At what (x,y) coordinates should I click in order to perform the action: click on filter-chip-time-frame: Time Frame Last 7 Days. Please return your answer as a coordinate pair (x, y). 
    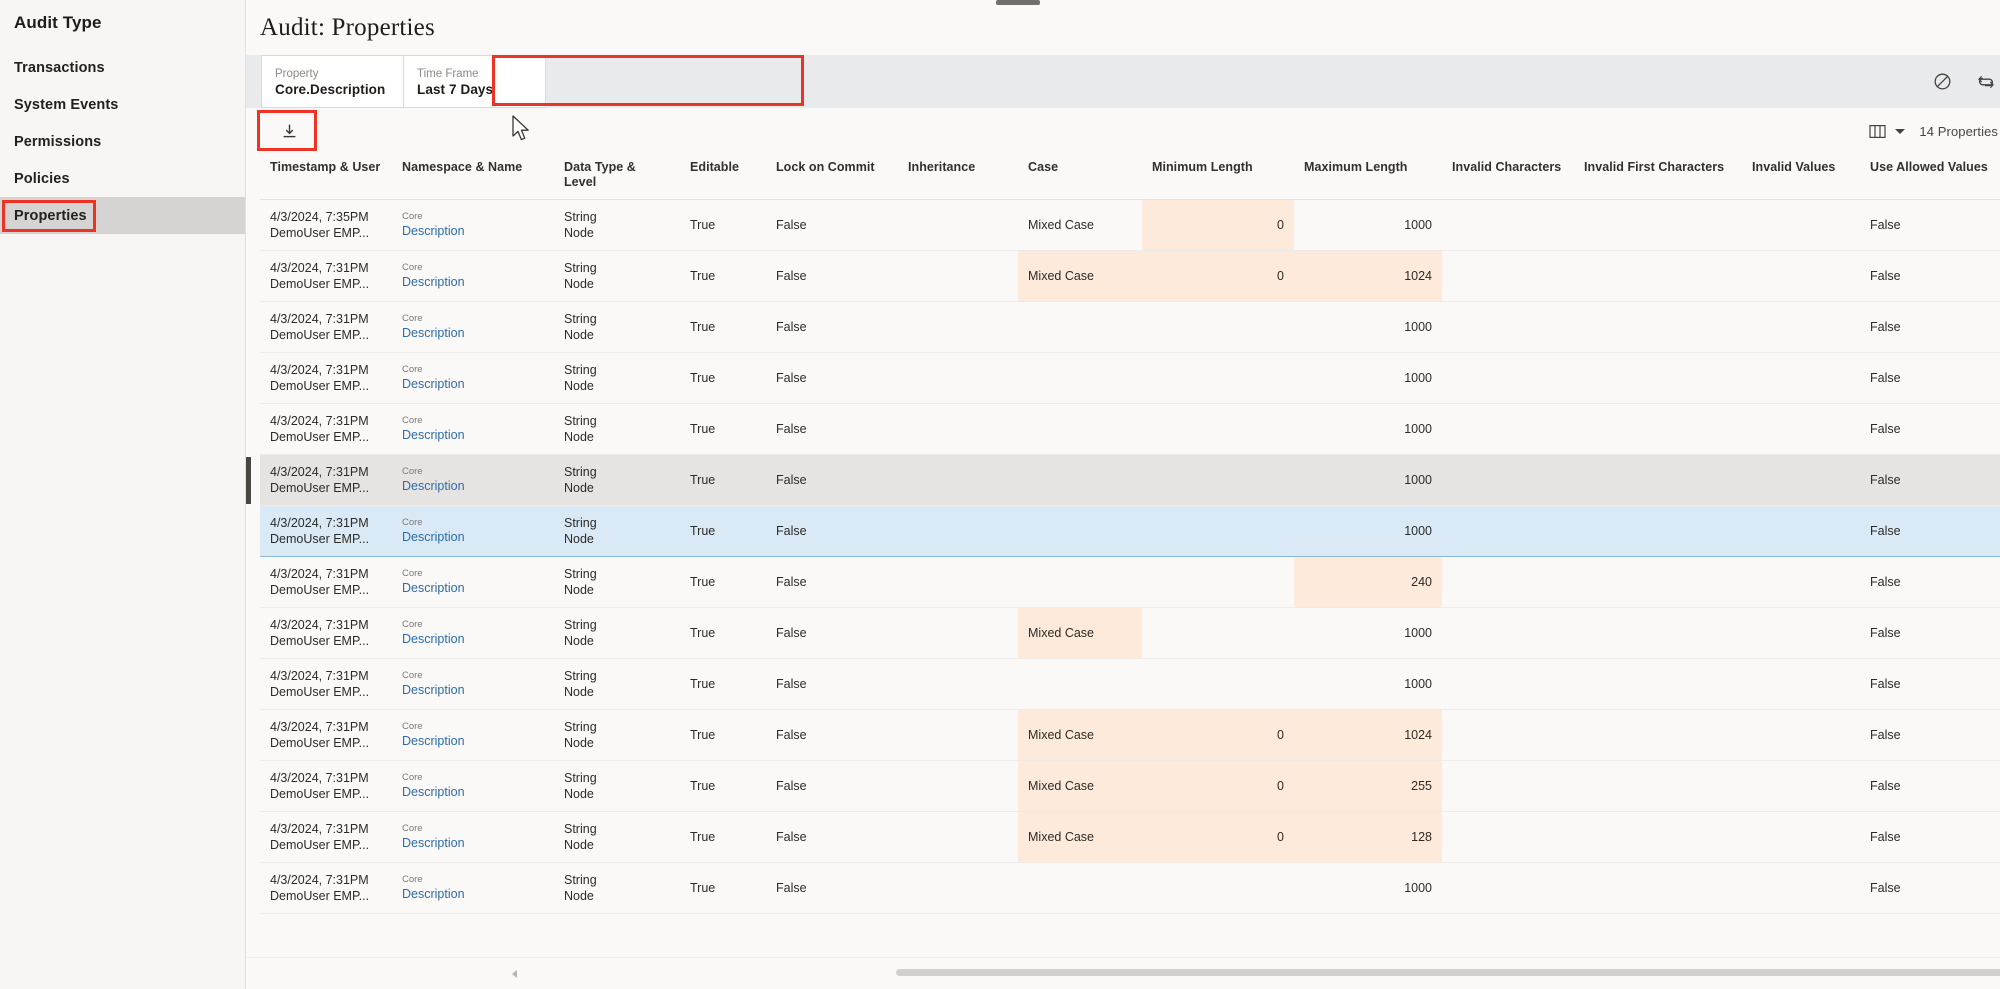
    Looking at the image, I should click on (474, 81).